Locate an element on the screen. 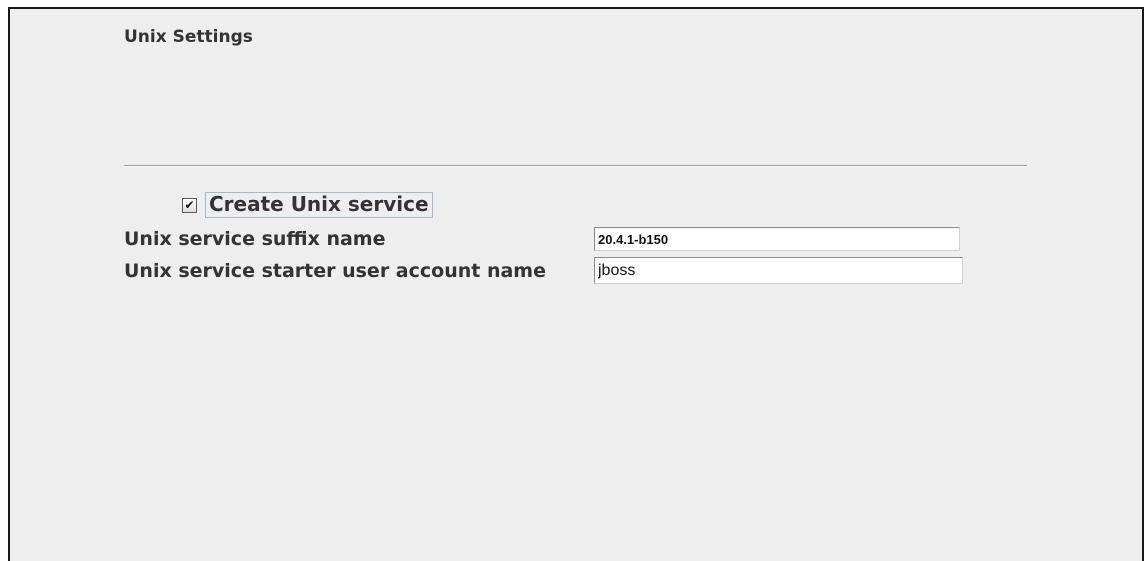  section-title: Unix Settings is located at coordinates (188, 37).